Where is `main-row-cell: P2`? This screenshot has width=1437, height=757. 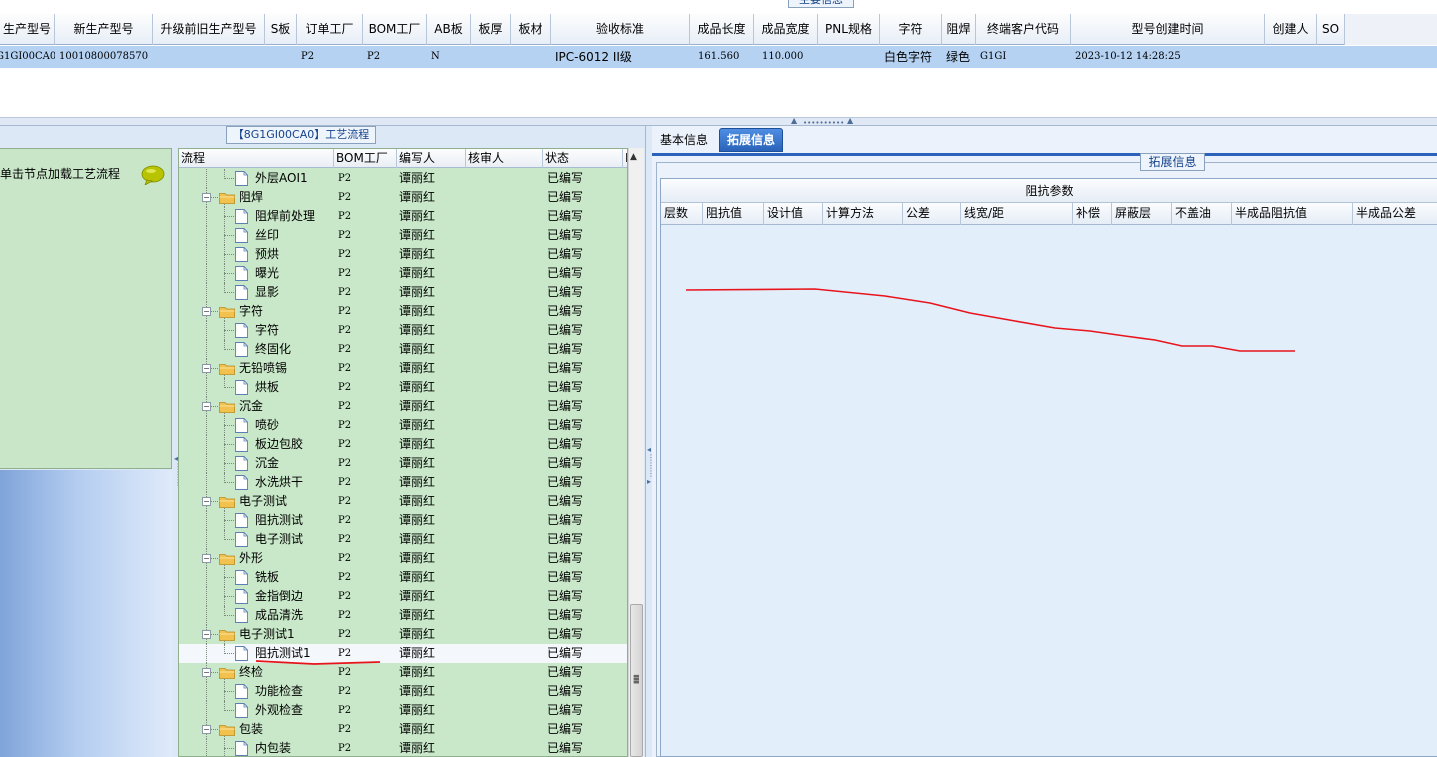 main-row-cell: P2 is located at coordinates (395, 57).